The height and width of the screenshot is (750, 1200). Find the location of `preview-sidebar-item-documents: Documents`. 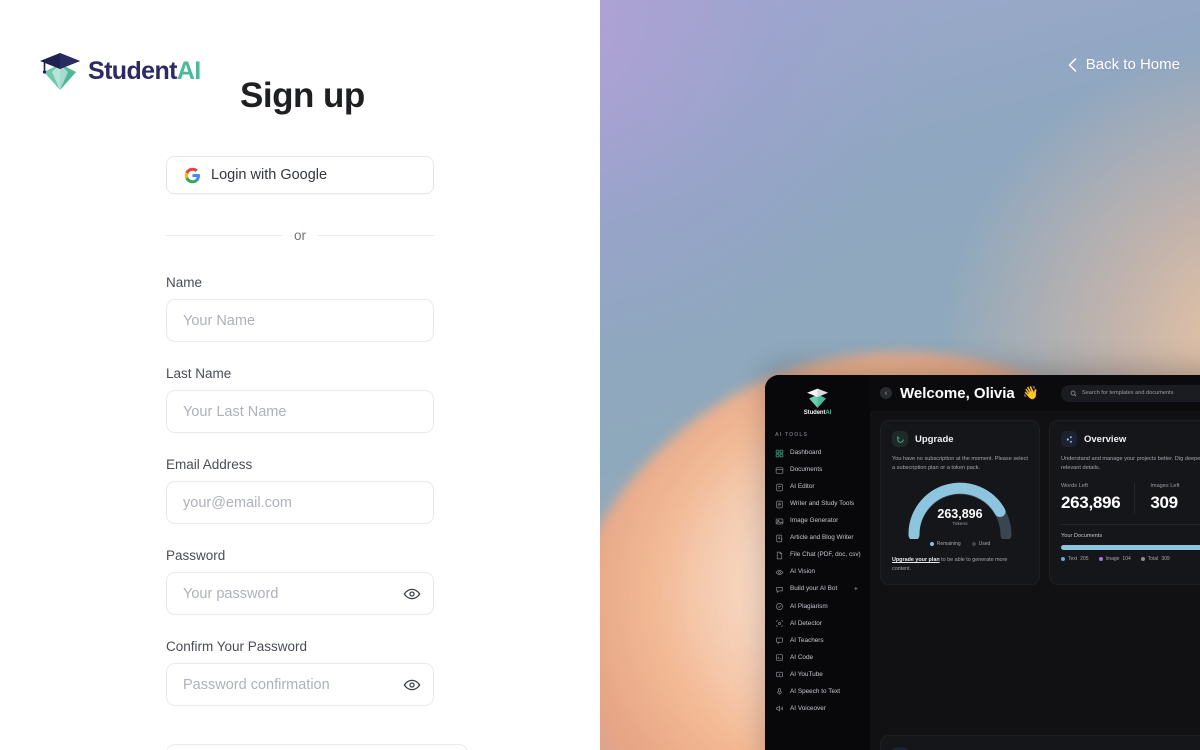

preview-sidebar-item-documents: Documents is located at coordinates (817, 470).